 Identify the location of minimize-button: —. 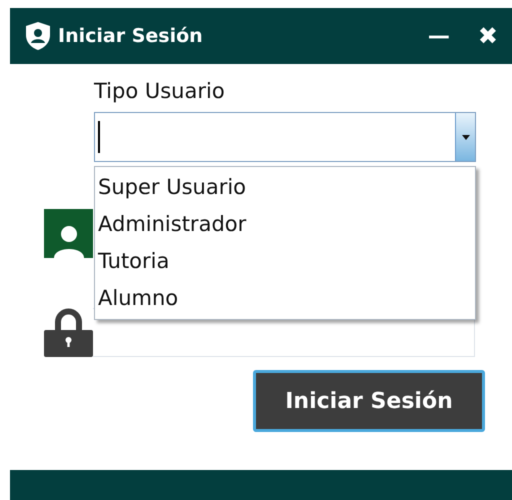
(439, 36).